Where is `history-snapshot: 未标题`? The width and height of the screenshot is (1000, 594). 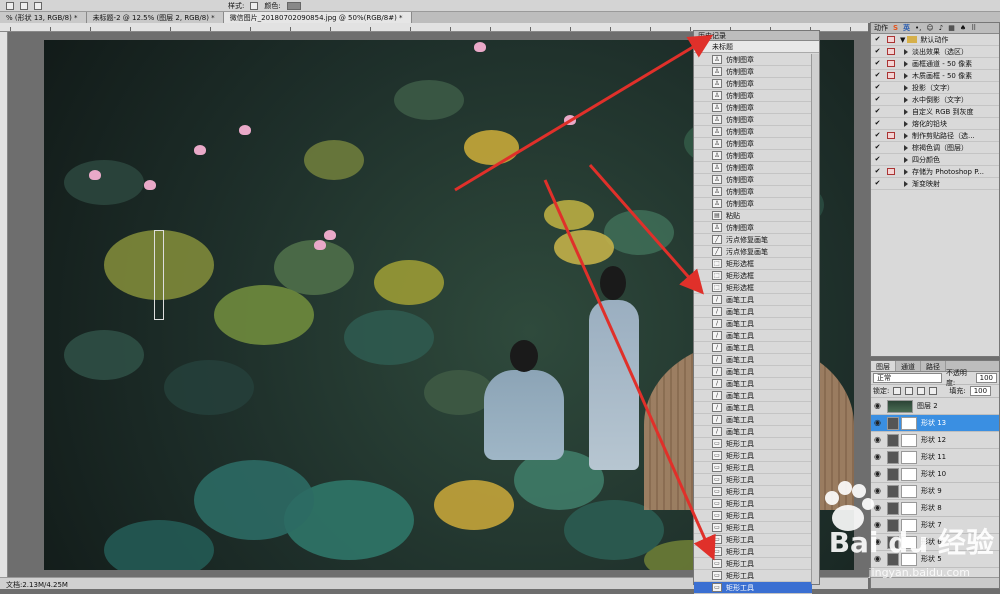 history-snapshot: 未标题 is located at coordinates (756, 47).